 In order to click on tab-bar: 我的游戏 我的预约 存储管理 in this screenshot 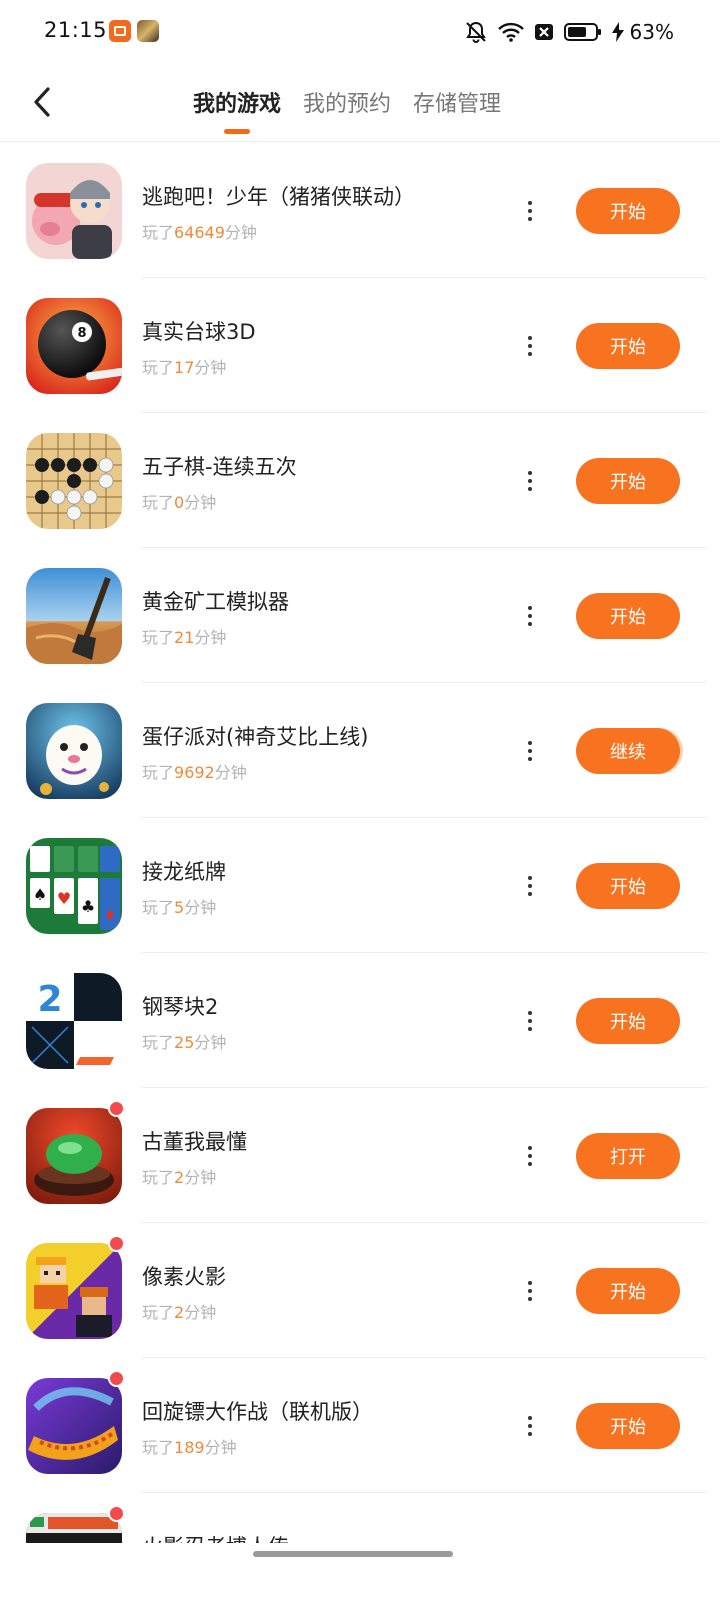, I will do `click(347, 110)`.